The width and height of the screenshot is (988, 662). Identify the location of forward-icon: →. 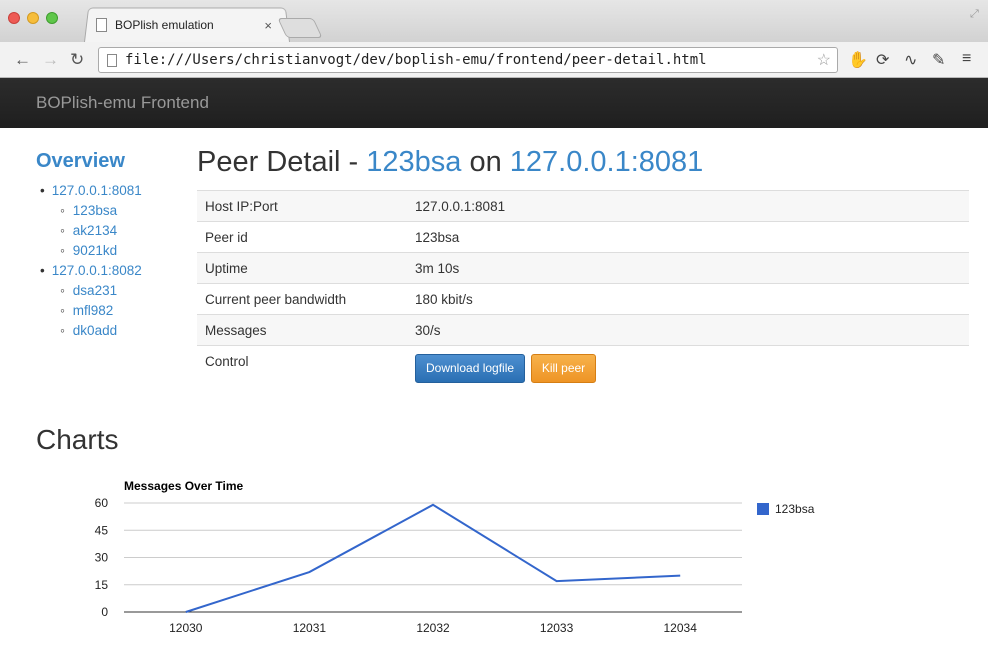
(50, 60).